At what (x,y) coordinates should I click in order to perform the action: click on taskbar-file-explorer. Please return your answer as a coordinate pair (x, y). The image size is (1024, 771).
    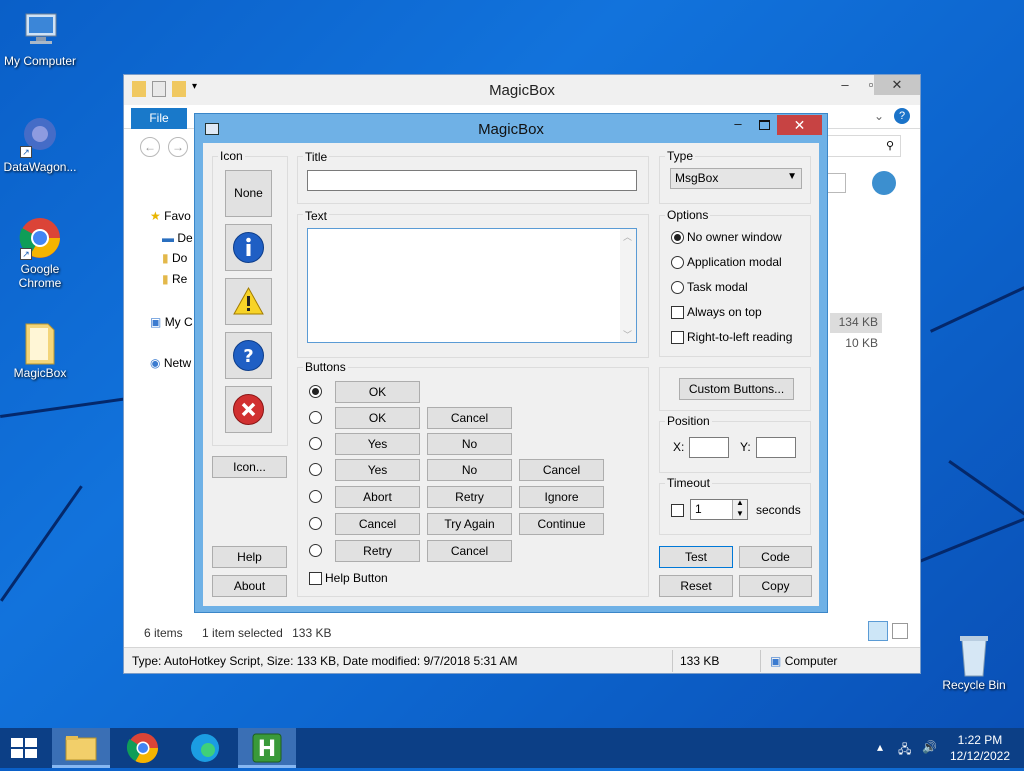
    Looking at the image, I should click on (81, 748).